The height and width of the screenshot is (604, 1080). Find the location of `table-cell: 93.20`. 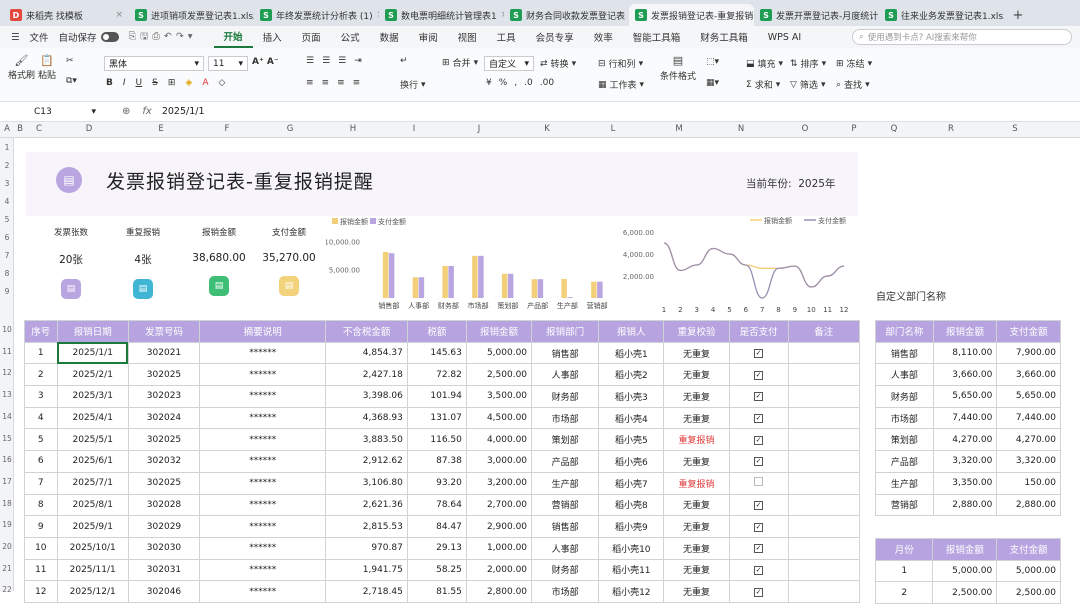

table-cell: 93.20 is located at coordinates (436, 483).